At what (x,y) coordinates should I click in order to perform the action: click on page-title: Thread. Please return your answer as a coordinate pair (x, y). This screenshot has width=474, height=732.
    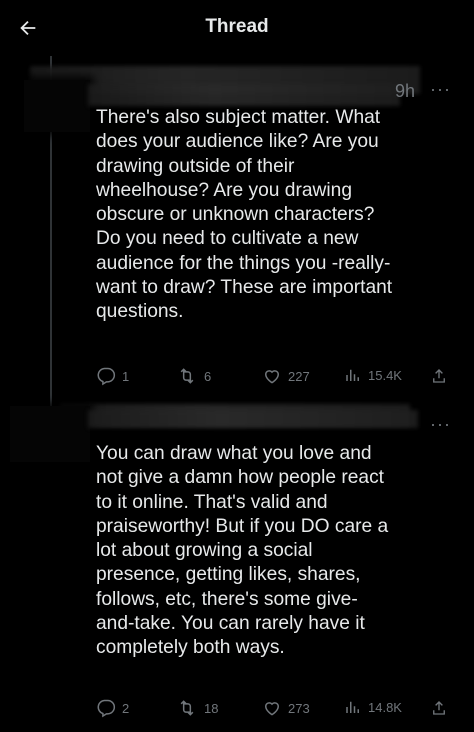
    Looking at the image, I should click on (237, 26).